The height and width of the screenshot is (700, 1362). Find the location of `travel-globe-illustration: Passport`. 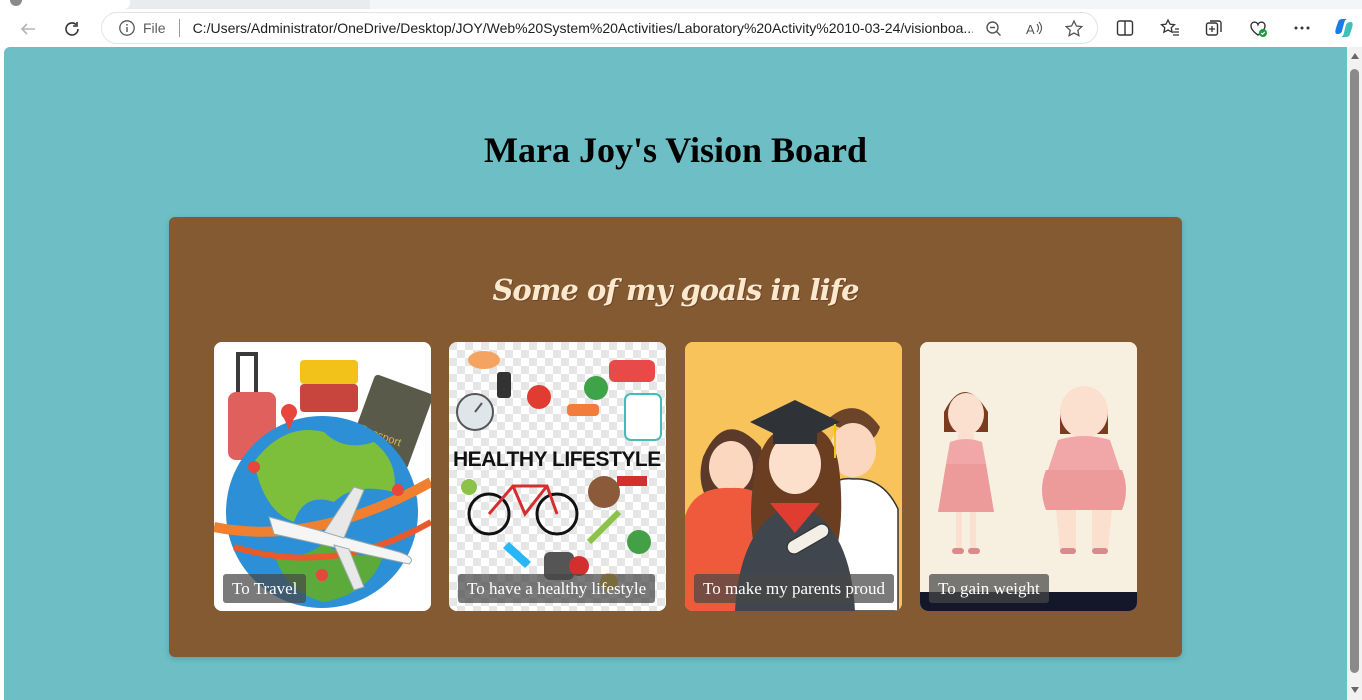

travel-globe-illustration: Passport is located at coordinates (322, 476).